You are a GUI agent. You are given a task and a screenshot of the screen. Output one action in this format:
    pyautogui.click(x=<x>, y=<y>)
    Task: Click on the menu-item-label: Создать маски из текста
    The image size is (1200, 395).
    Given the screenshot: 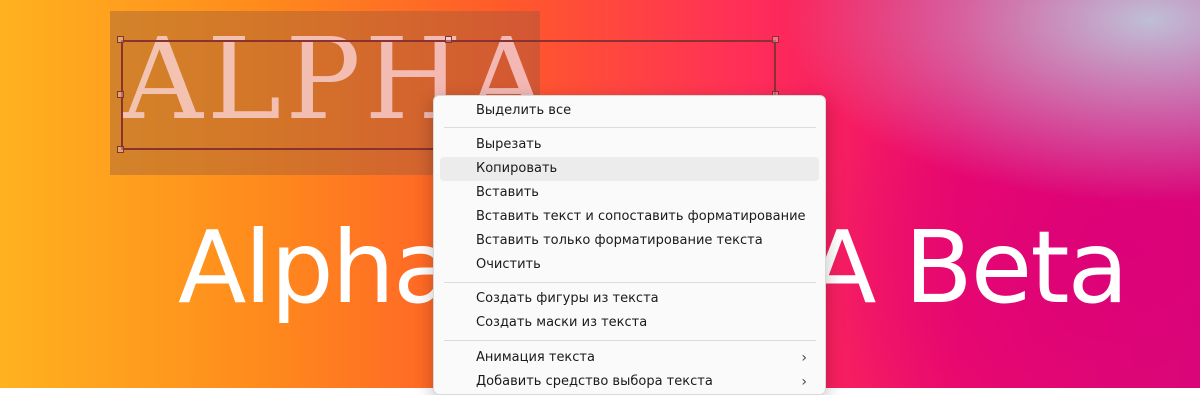 What is the action you would take?
    pyautogui.click(x=562, y=322)
    